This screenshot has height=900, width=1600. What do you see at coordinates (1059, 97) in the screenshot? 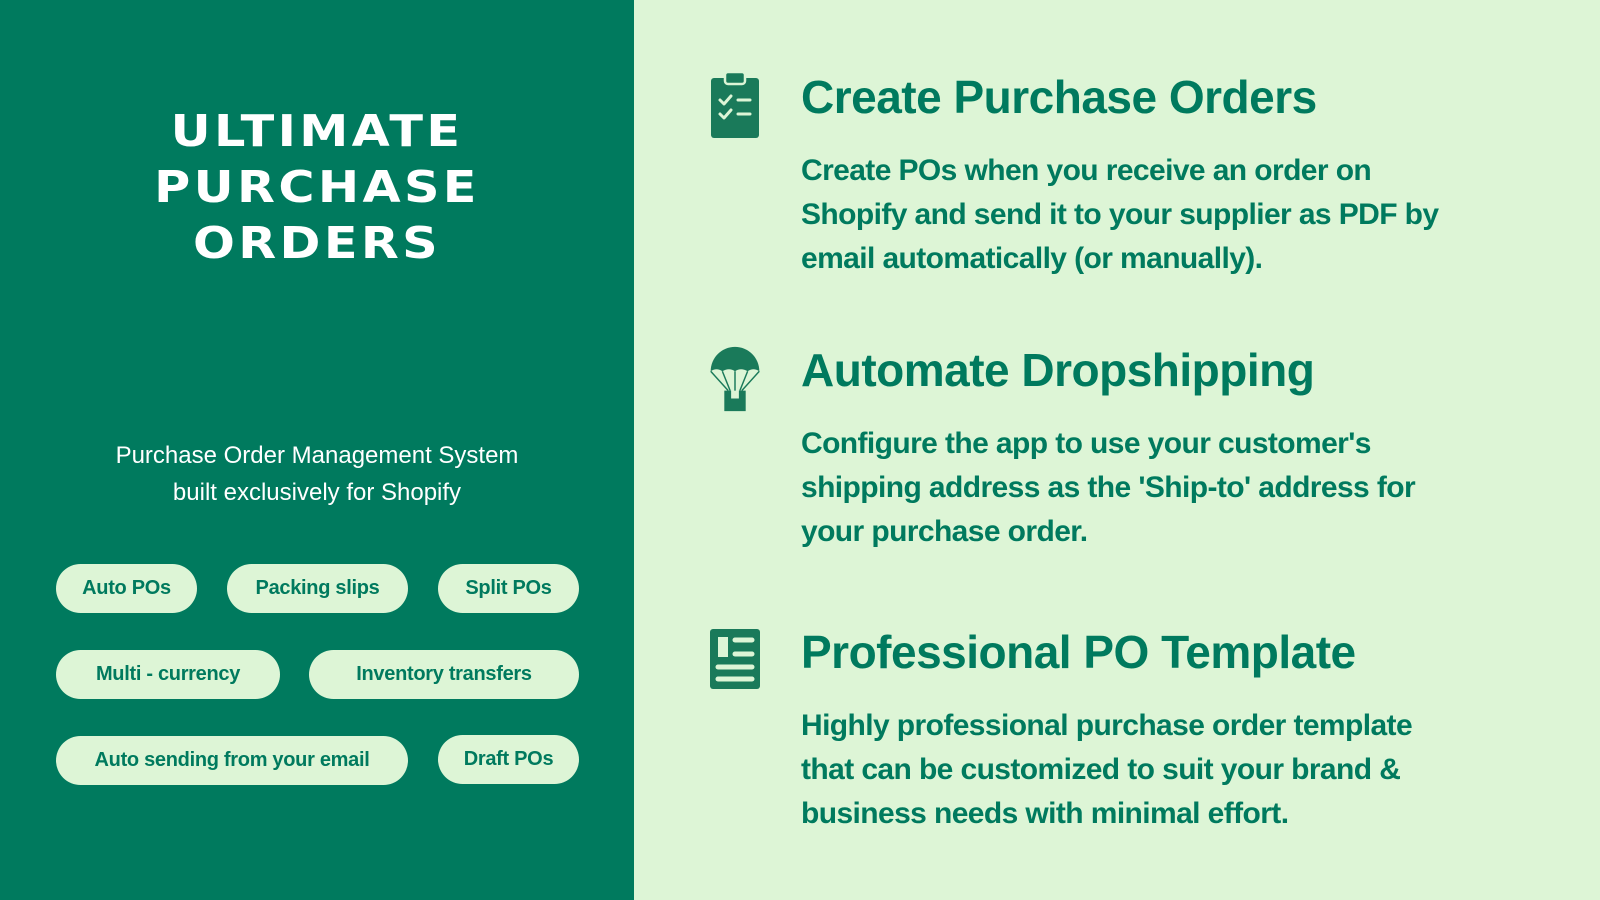
I see `feature-title-create-po: Create Purchase Orders` at bounding box center [1059, 97].